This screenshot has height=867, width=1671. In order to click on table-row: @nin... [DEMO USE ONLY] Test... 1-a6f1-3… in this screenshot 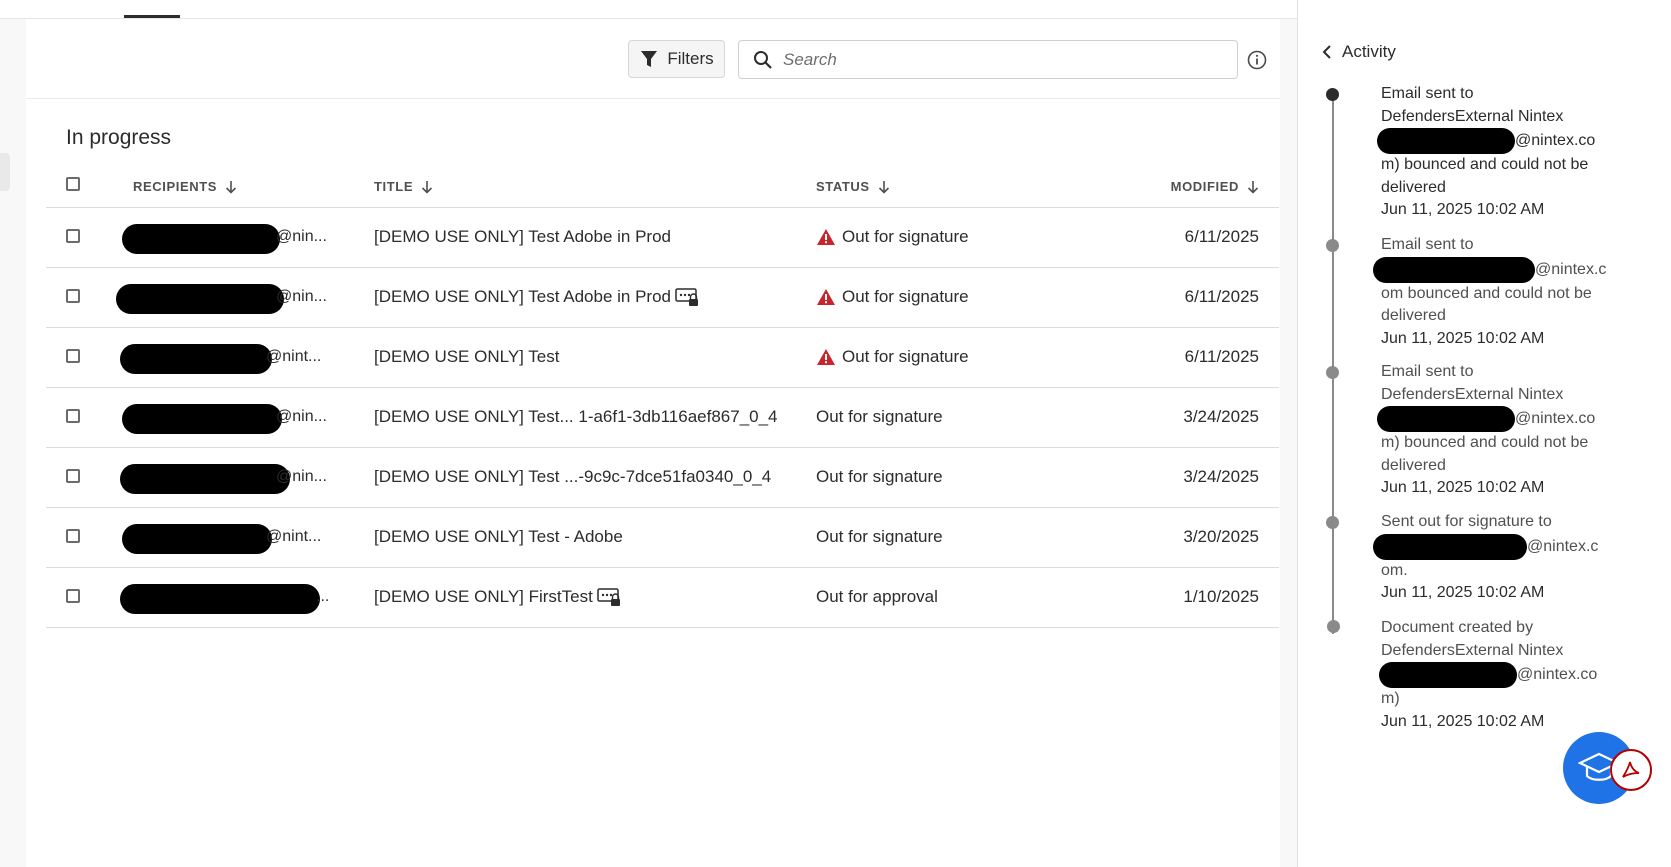, I will do `click(662, 418)`.